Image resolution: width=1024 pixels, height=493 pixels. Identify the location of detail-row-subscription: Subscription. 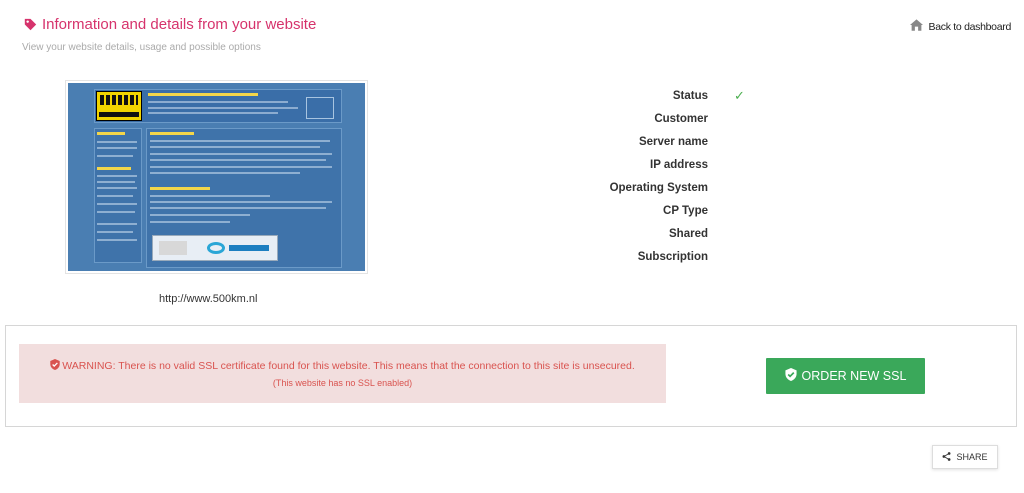
(652, 256).